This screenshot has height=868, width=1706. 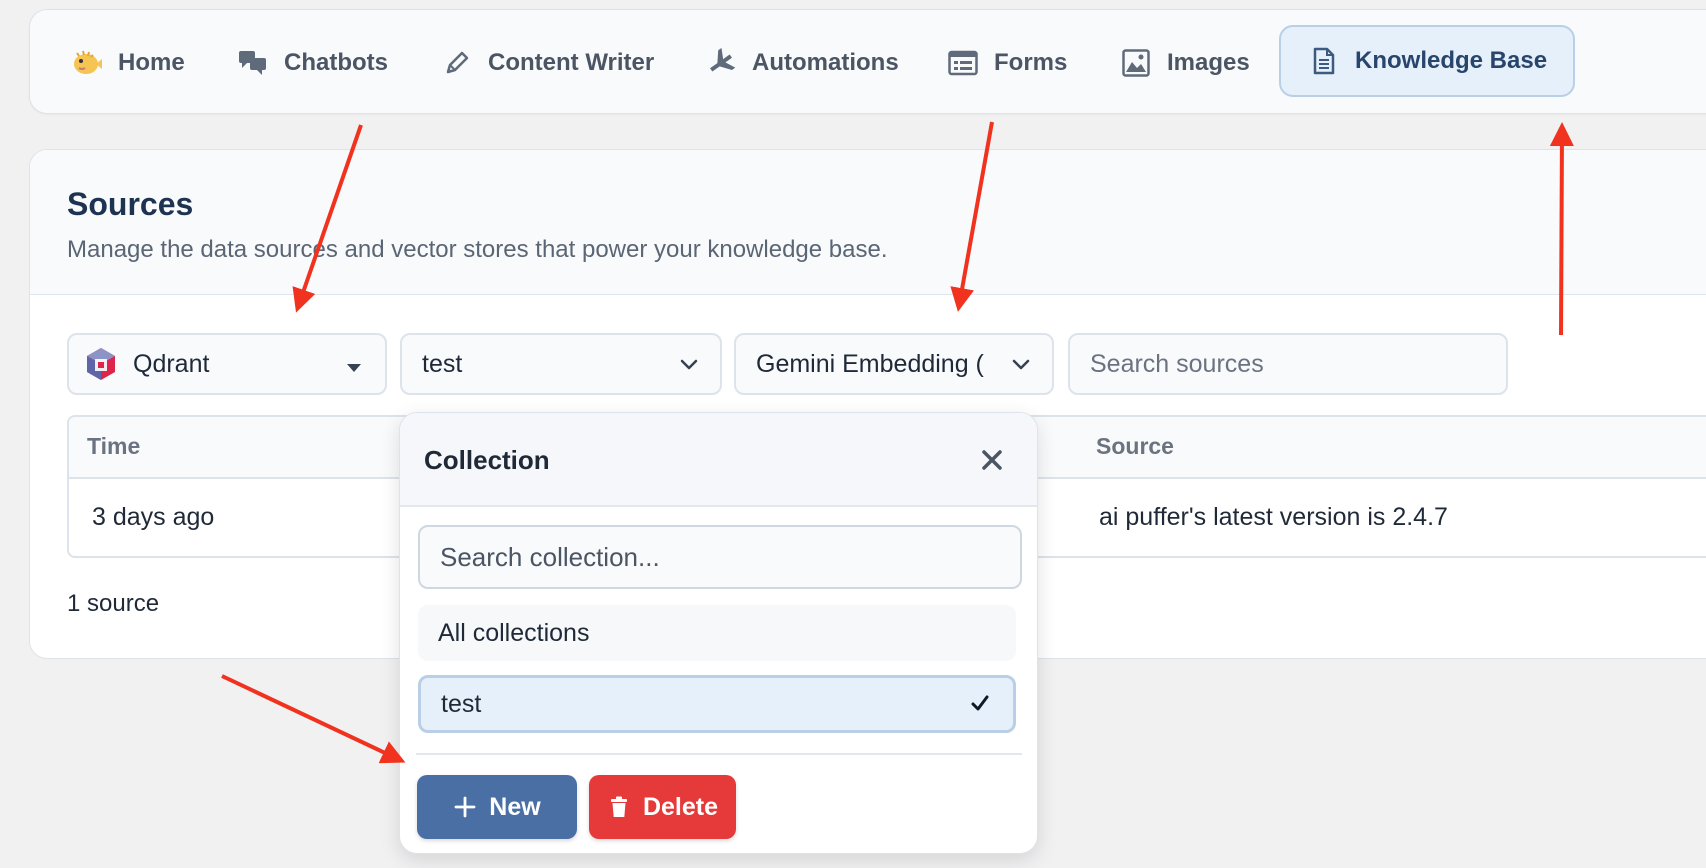 I want to click on qdrant-logo-icon, so click(x=101, y=364).